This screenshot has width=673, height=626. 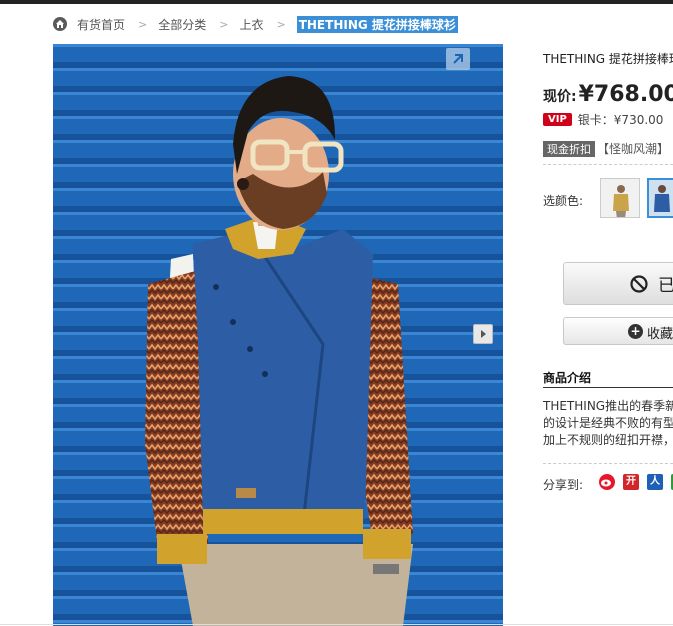 I want to click on vip-price: 银卡：¥730.00, so click(x=620, y=120).